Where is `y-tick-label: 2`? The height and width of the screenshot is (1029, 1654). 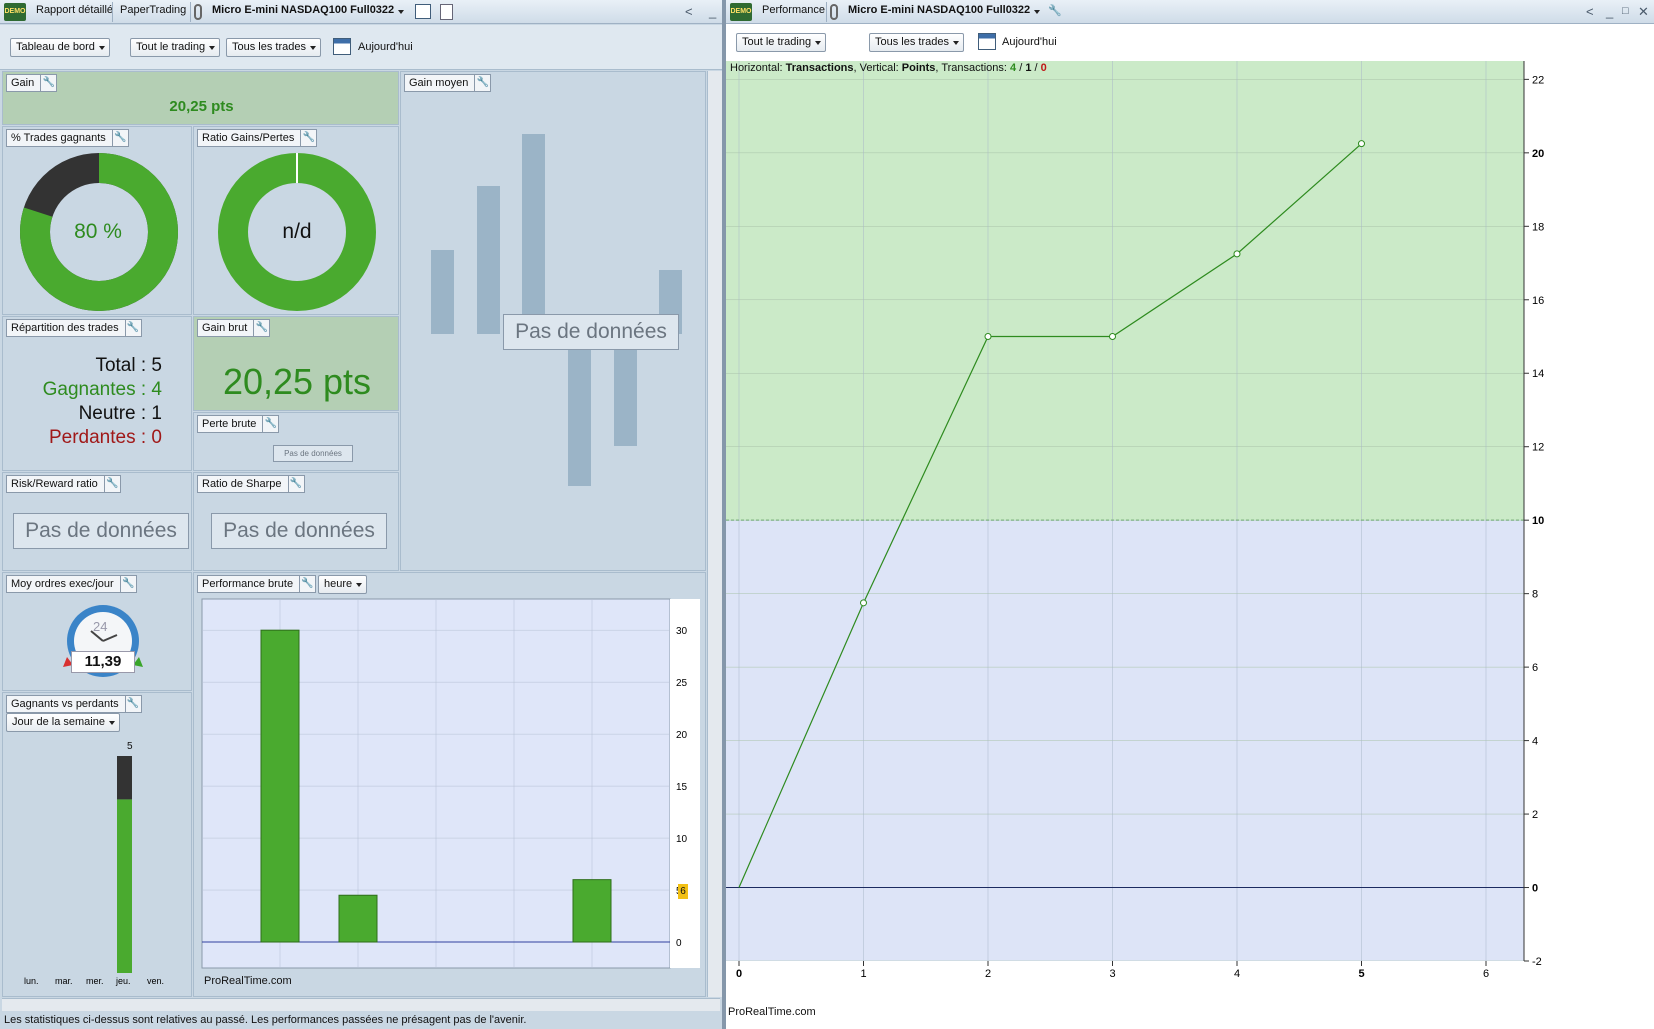
y-tick-label: 2 is located at coordinates (1535, 815).